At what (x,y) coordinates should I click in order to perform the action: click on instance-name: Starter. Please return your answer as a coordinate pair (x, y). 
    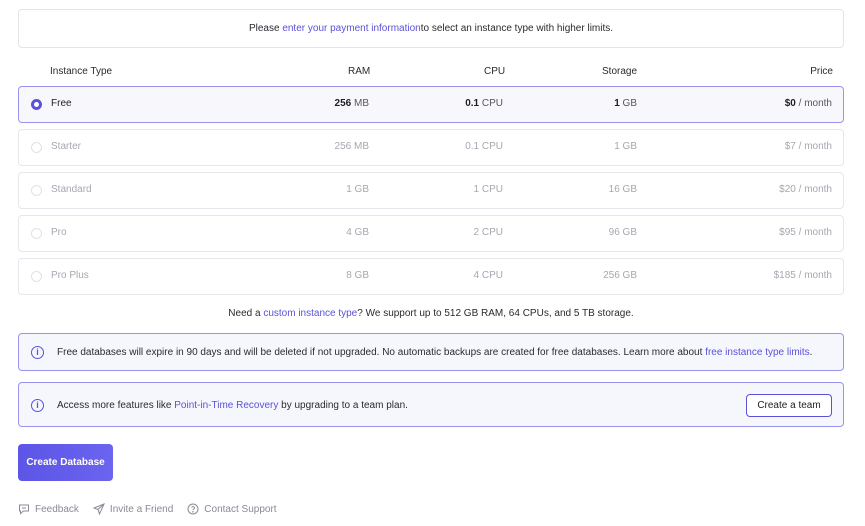
    Looking at the image, I should click on (66, 146).